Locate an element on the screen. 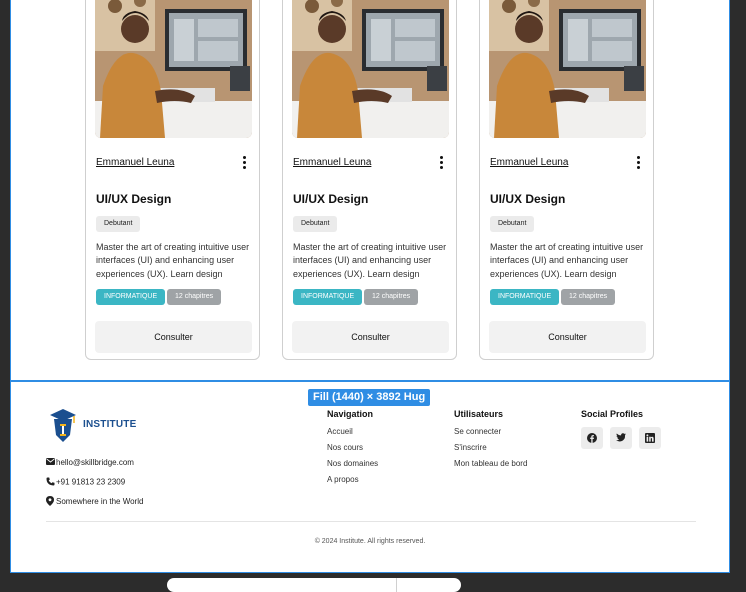 This screenshot has width=746, height=592. toolbar-divider is located at coordinates (396, 585).